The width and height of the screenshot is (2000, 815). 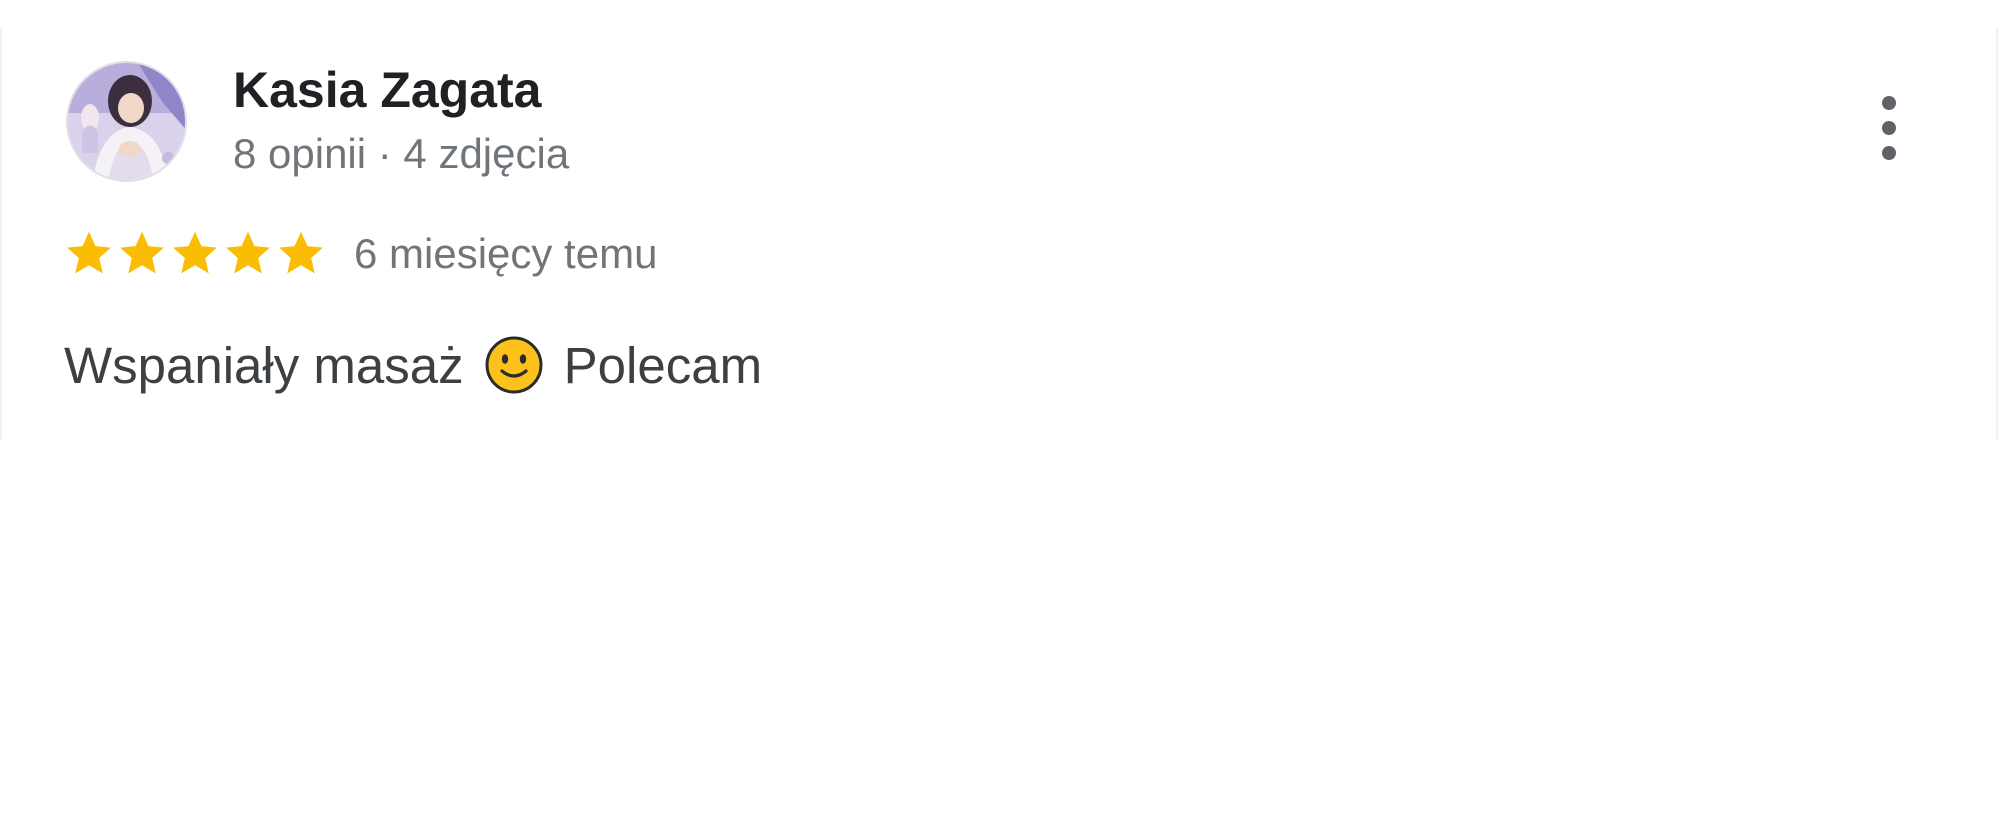 I want to click on author-stats: 8 opinii · 4 zdjęcia, so click(x=401, y=153).